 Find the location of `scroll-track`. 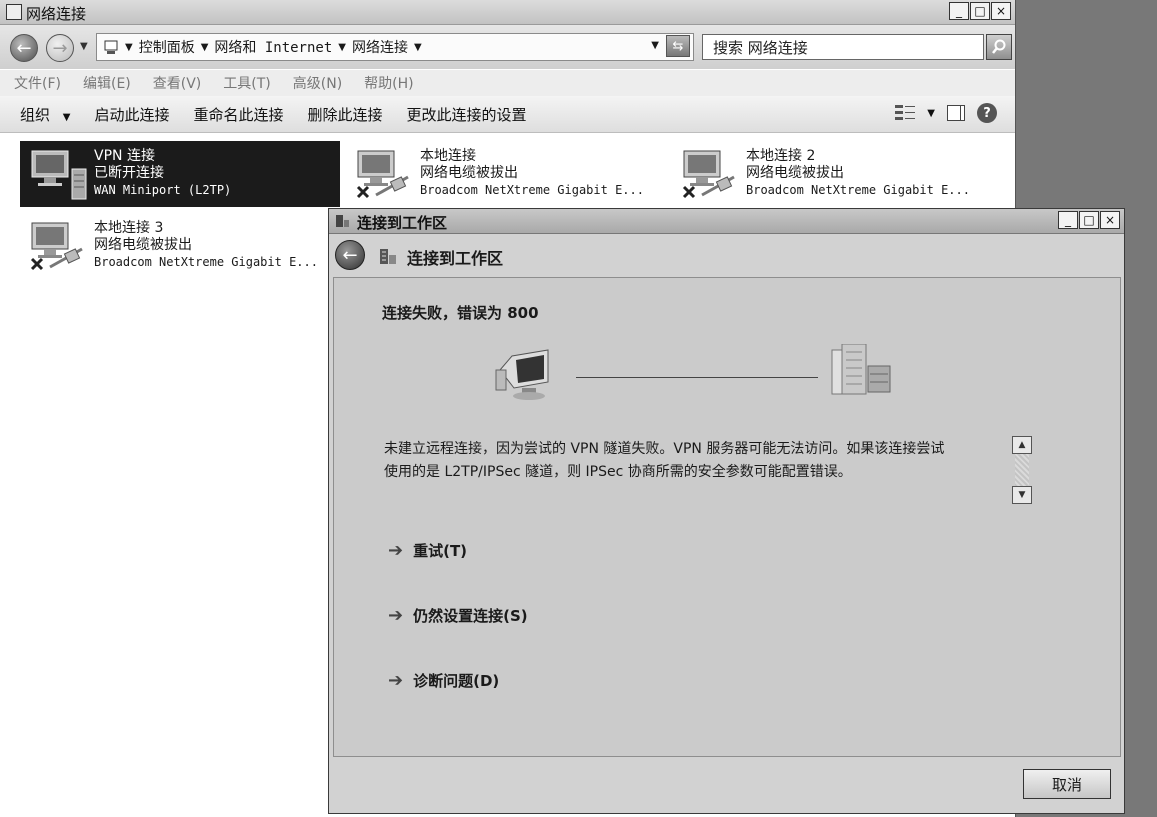

scroll-track is located at coordinates (1022, 470).